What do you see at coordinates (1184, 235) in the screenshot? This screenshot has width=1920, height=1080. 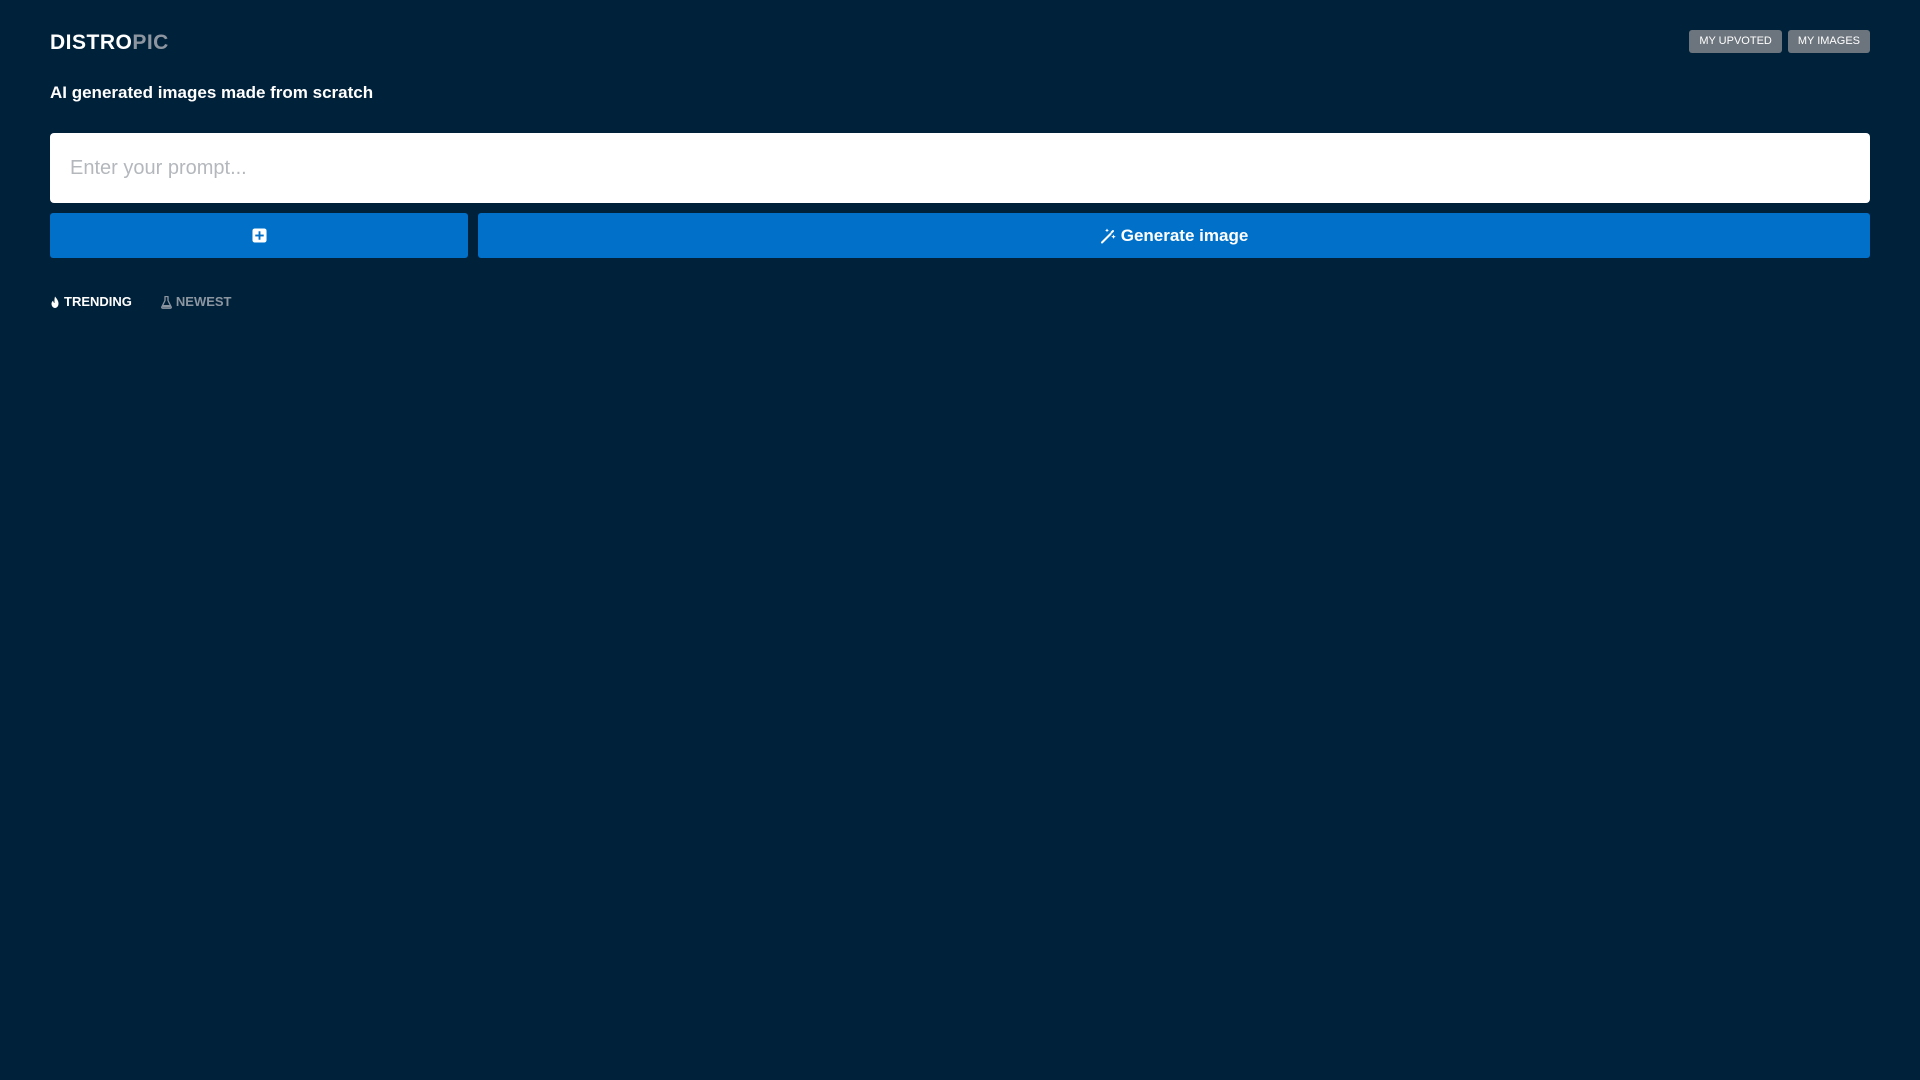 I see `generate-image-label: Generate image` at bounding box center [1184, 235].